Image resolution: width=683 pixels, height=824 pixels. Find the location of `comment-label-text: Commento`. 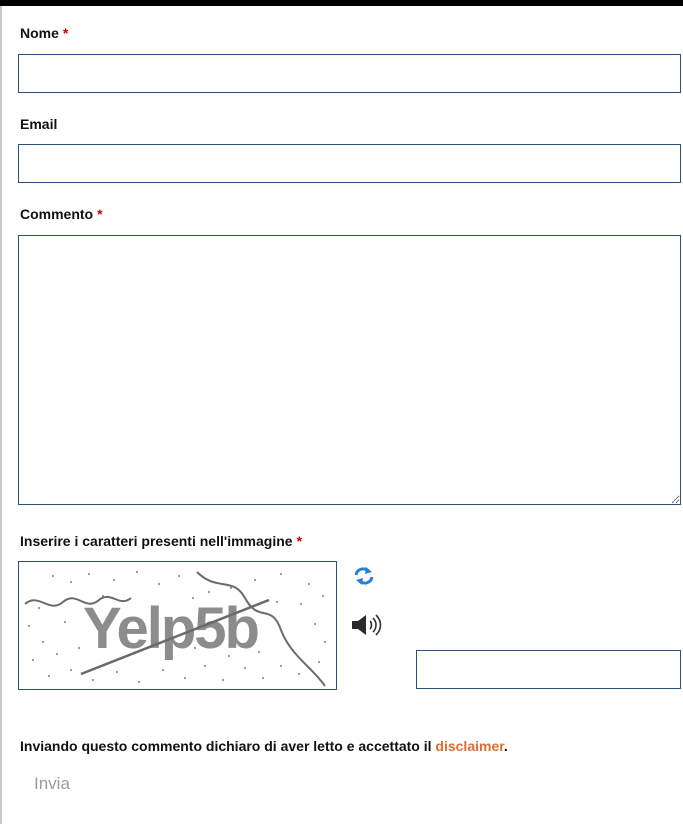

comment-label-text: Commento is located at coordinates (57, 214).